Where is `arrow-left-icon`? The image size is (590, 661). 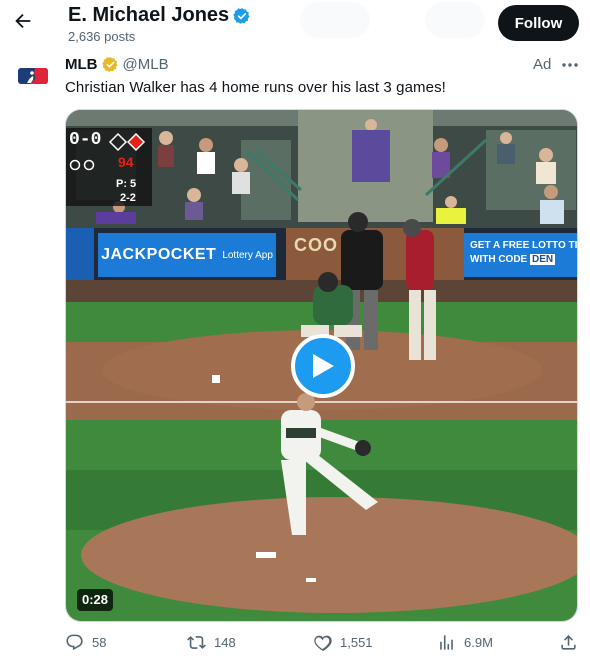 arrow-left-icon is located at coordinates (23, 21).